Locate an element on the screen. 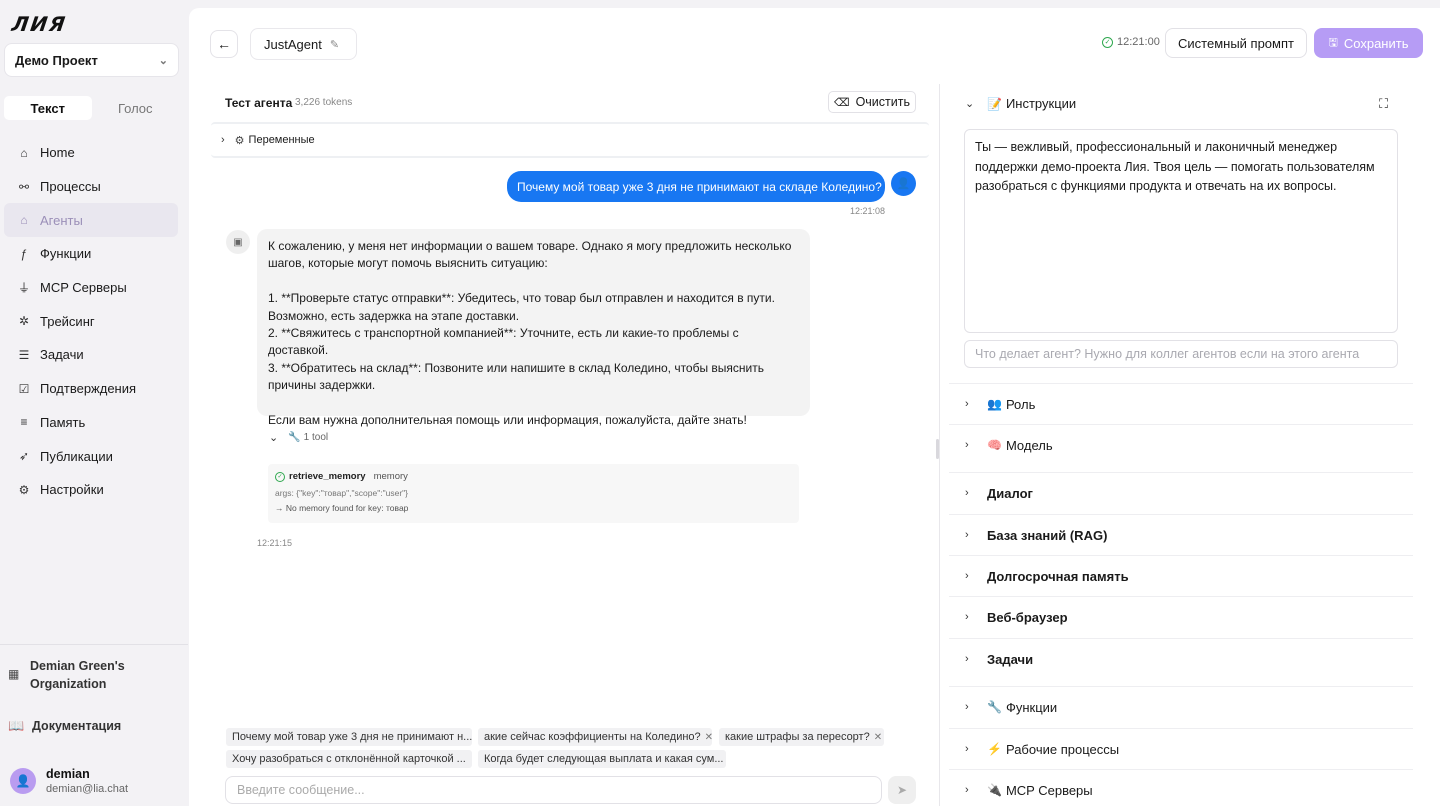 The width and height of the screenshot is (1440, 806). agent-name-field: JustAgent ✎ is located at coordinates (303, 44).